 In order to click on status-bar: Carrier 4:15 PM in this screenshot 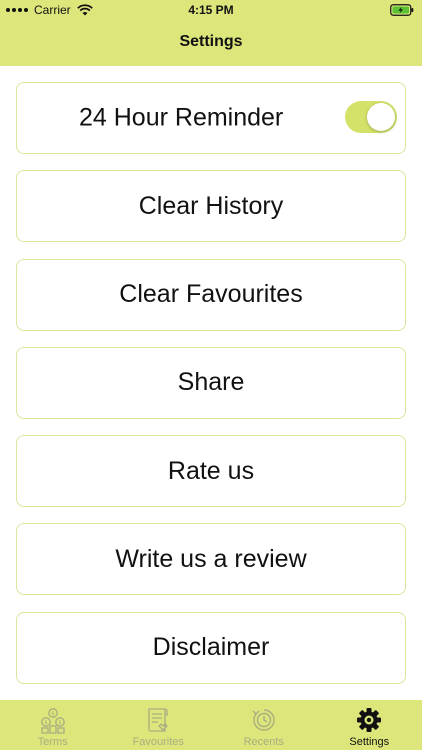, I will do `click(211, 11)`.